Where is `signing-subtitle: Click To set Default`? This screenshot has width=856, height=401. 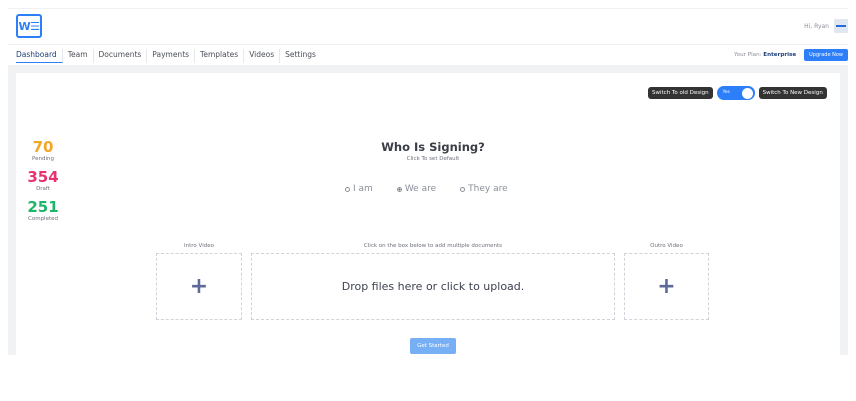
signing-subtitle: Click To set Default is located at coordinates (433, 159).